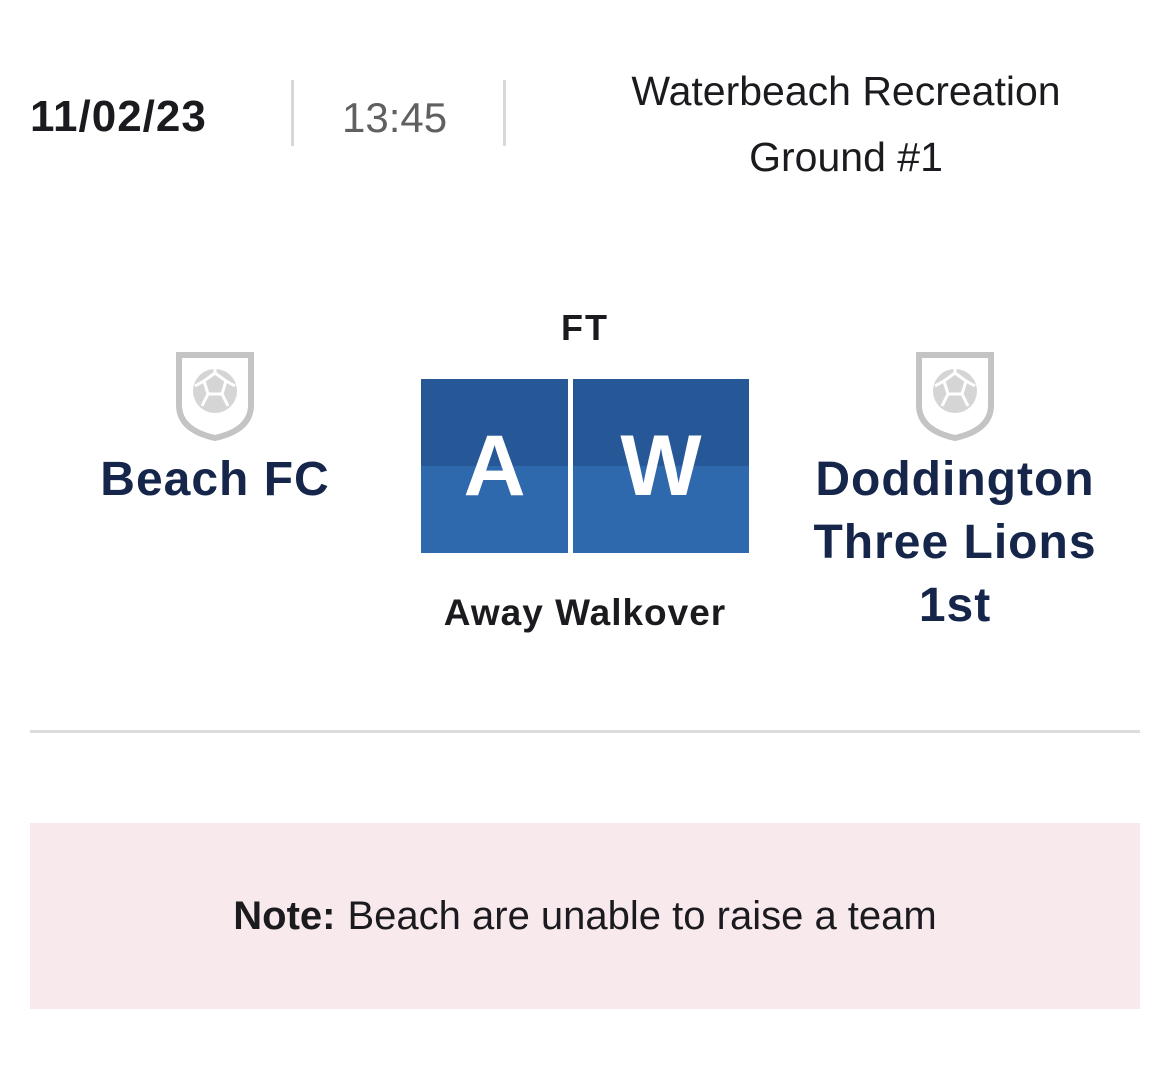  What do you see at coordinates (955, 605) in the screenshot?
I see `away-team-name-line: 1st` at bounding box center [955, 605].